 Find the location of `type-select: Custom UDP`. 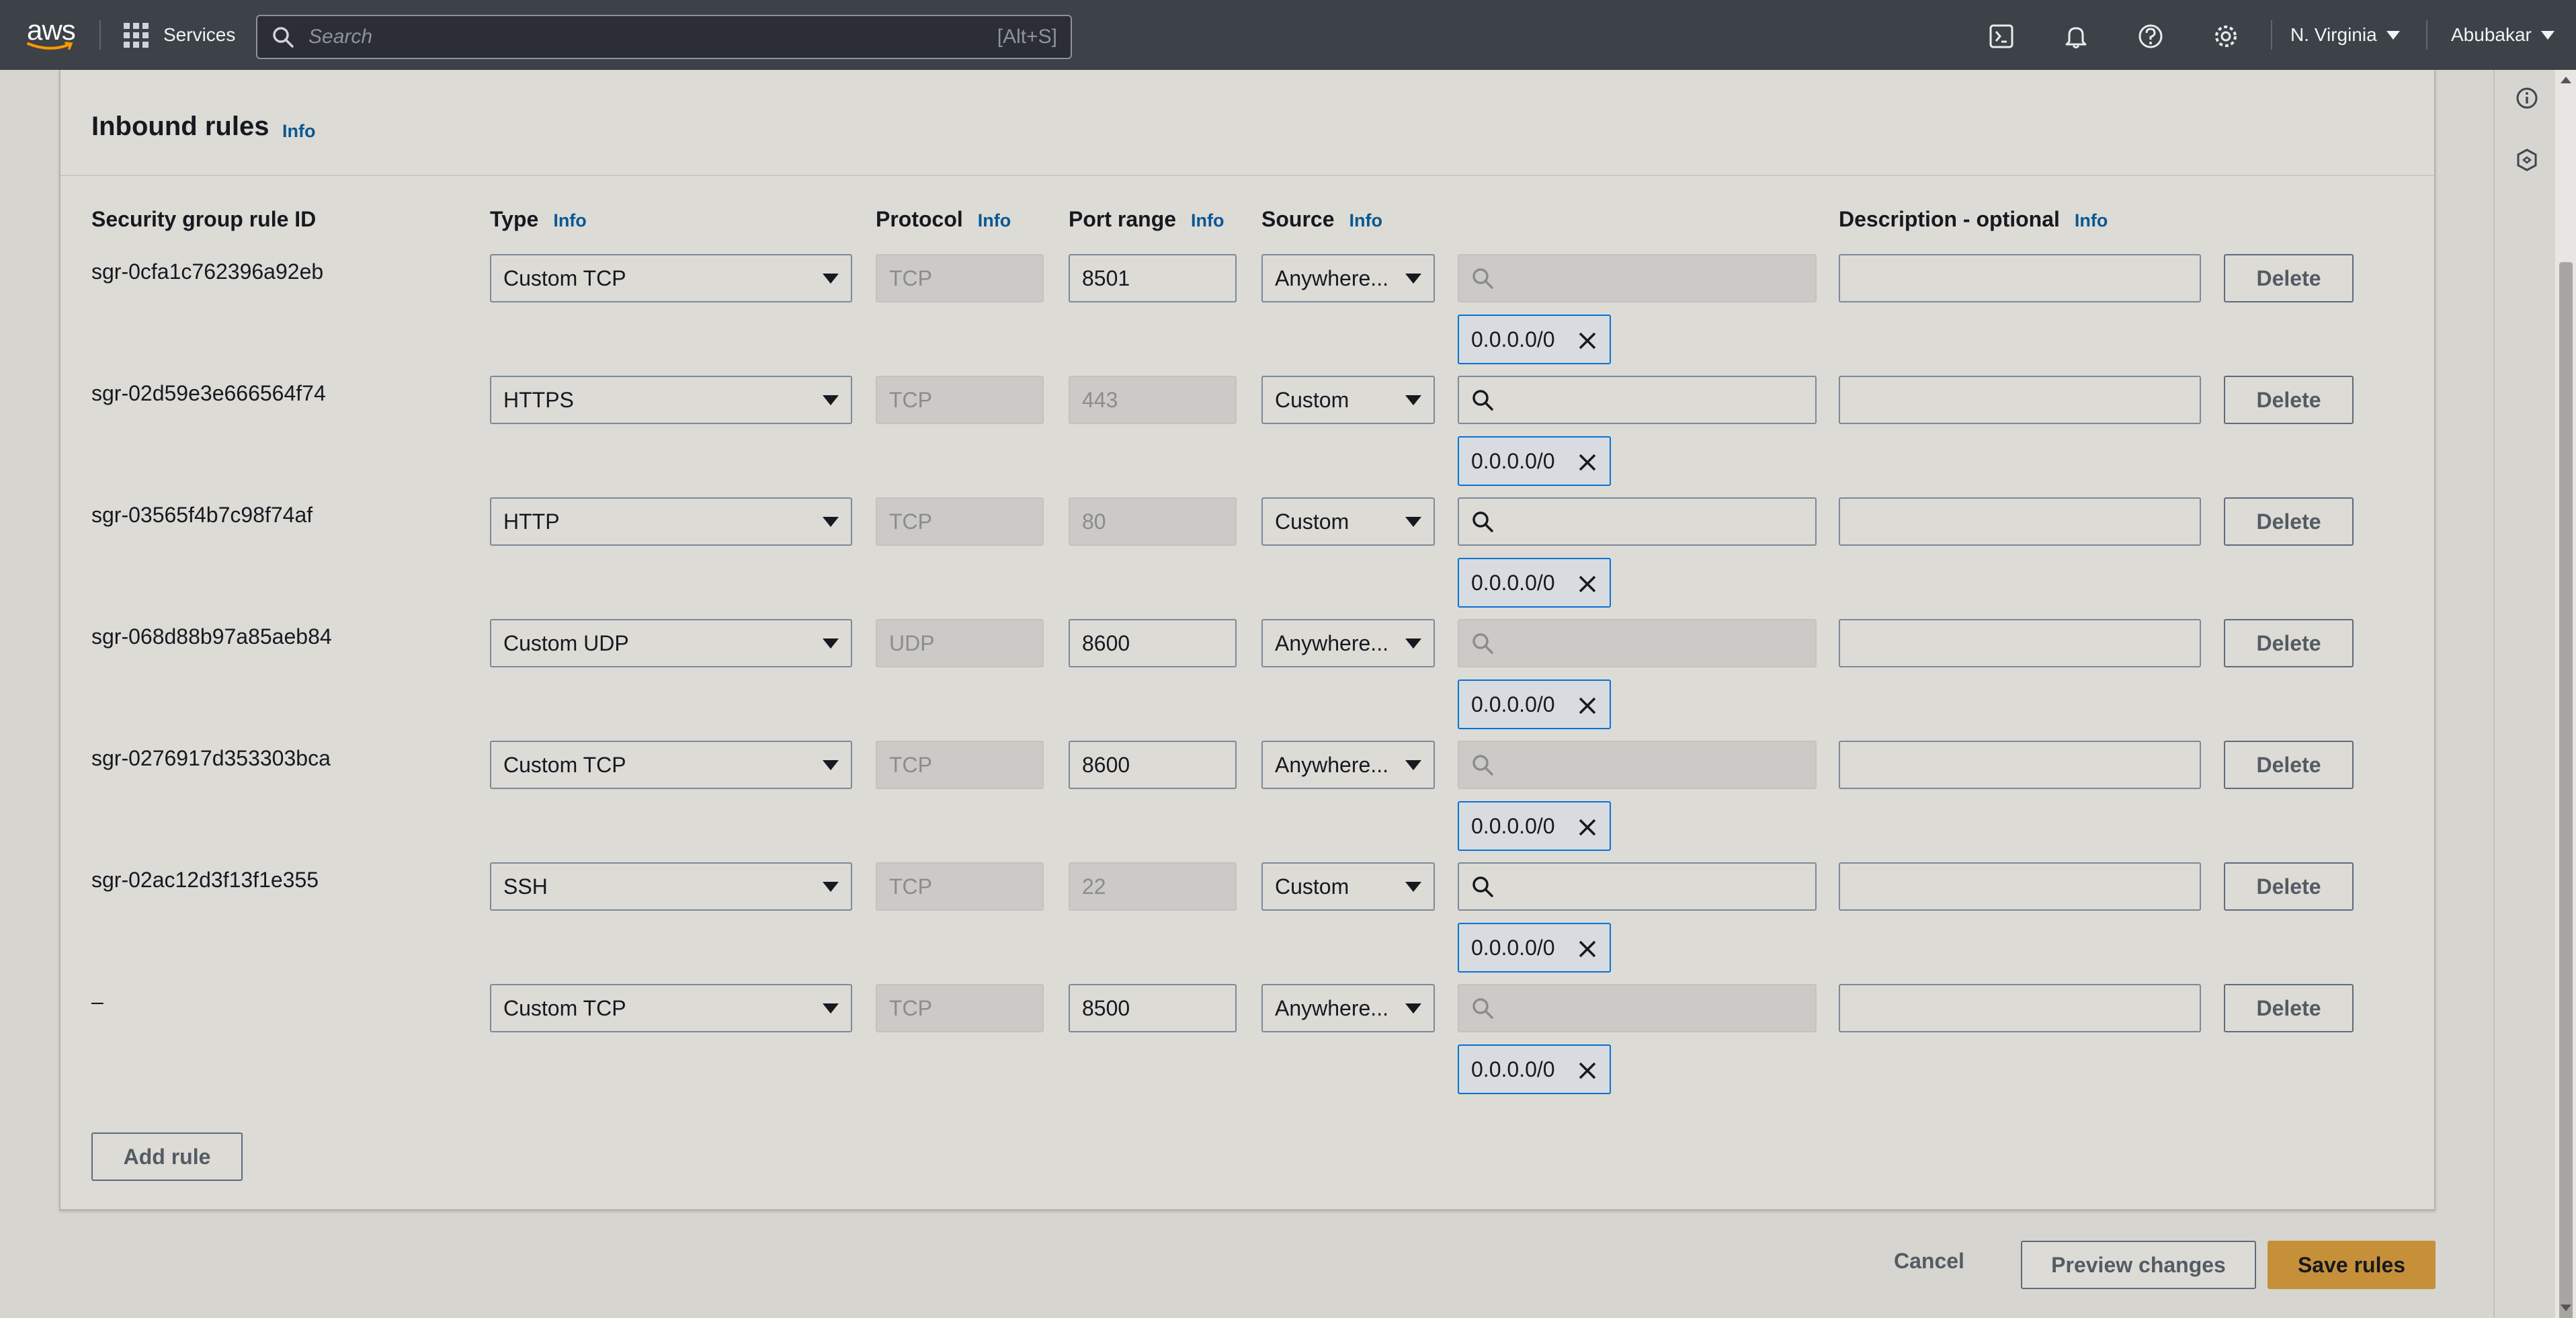

type-select: Custom UDP is located at coordinates (671, 643).